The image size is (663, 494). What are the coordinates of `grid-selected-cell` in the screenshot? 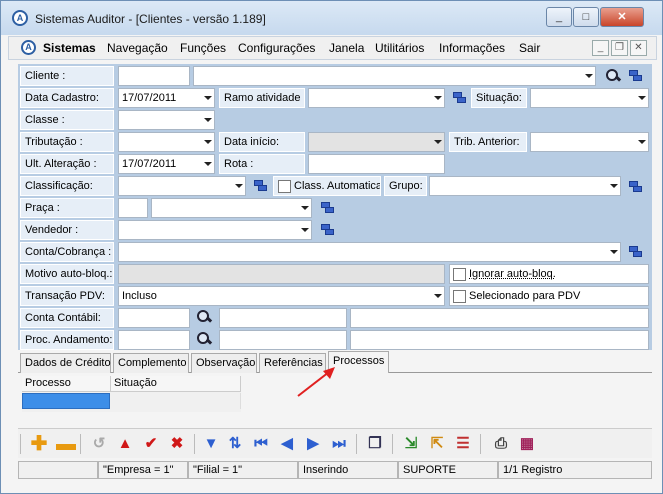 It's located at (66, 401).